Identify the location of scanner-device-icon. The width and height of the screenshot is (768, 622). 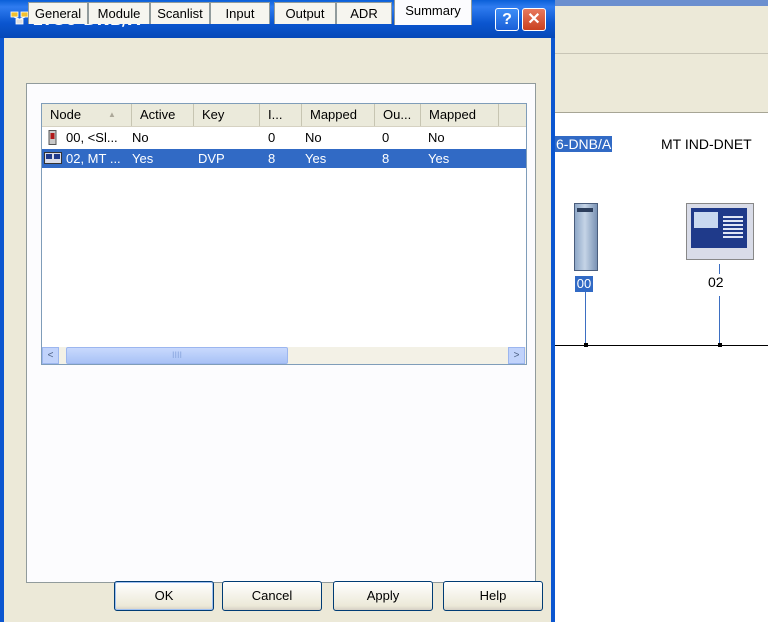
(586, 237).